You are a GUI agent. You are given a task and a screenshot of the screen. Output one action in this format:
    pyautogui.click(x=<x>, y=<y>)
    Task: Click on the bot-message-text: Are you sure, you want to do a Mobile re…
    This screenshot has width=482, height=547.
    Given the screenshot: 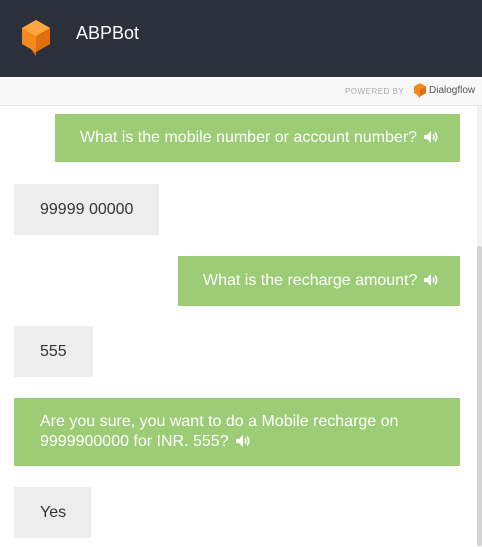 What is the action you would take?
    pyautogui.click(x=219, y=431)
    